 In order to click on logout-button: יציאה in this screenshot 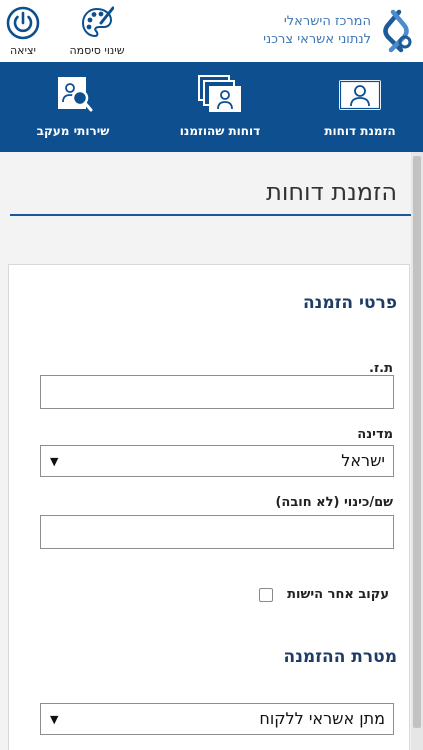, I will do `click(23, 33)`.